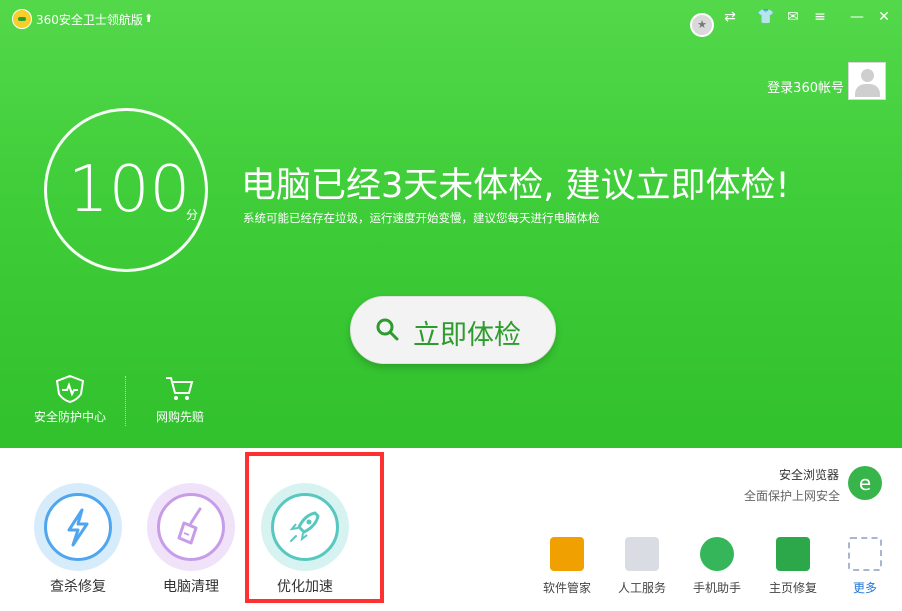  What do you see at coordinates (467, 335) in the screenshot?
I see `scan-button-label: 立即体检` at bounding box center [467, 335].